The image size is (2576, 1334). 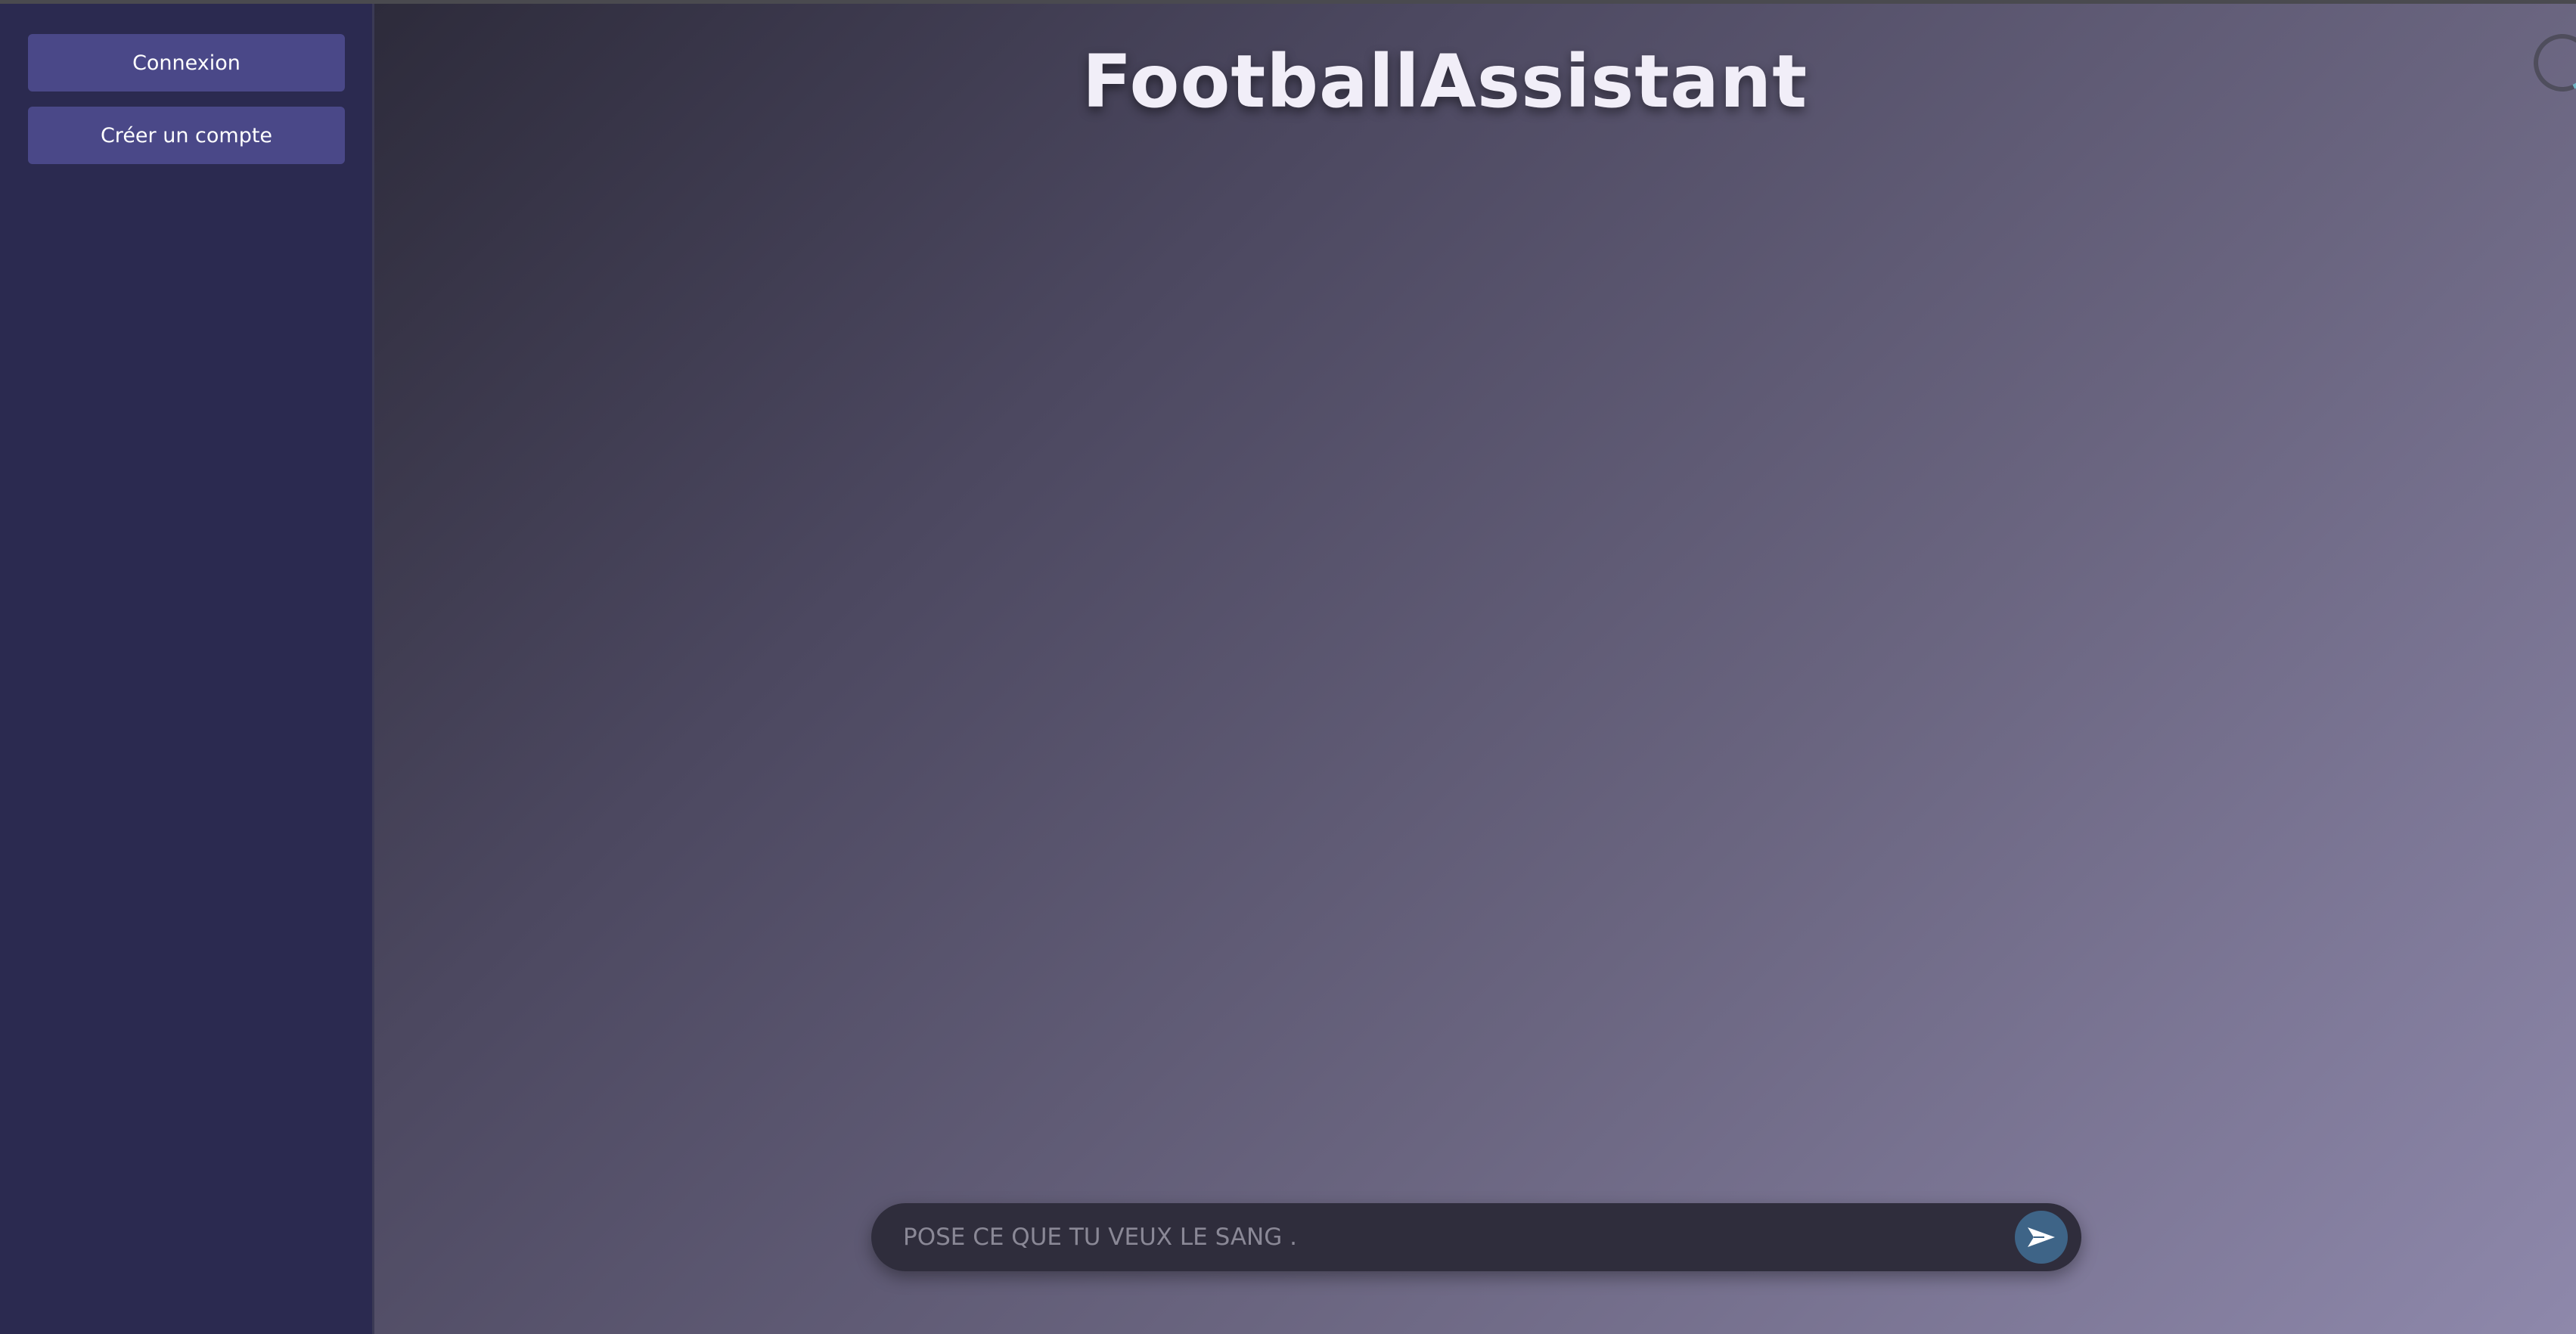 I want to click on chat-input, so click(x=1458, y=1237).